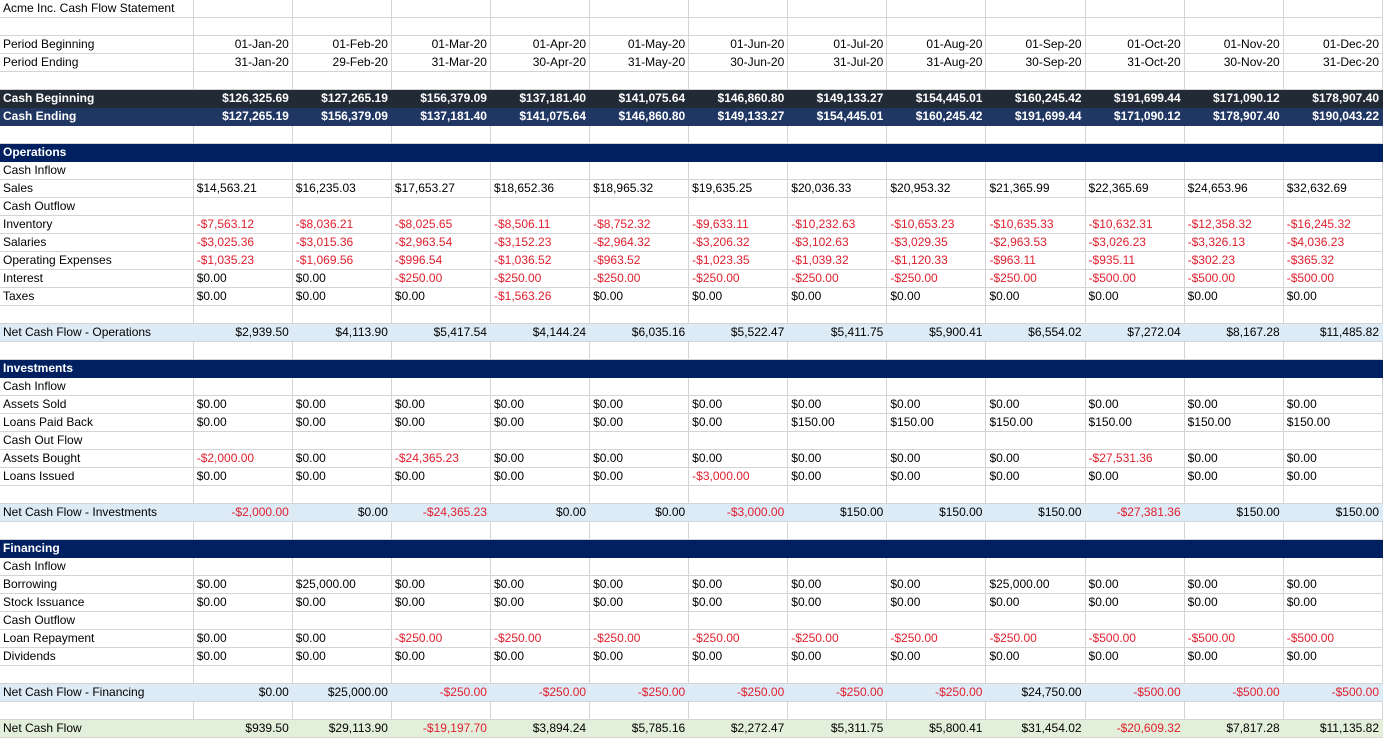 The image size is (1385, 740). What do you see at coordinates (97, 422) in the screenshot?
I see `row-label: Loans Paid Back` at bounding box center [97, 422].